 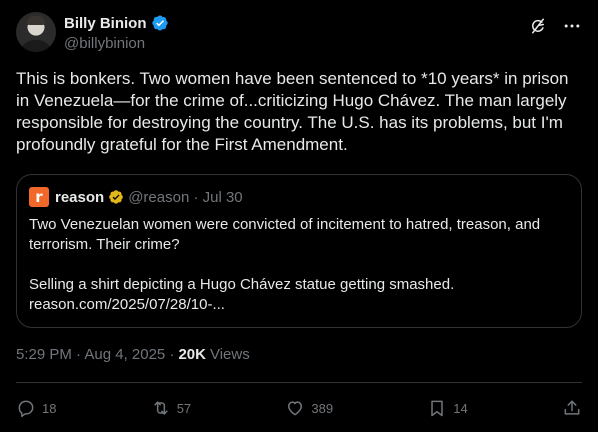 What do you see at coordinates (299, 34) in the screenshot?
I see `tweet-header: Billy Binion @billybinion` at bounding box center [299, 34].